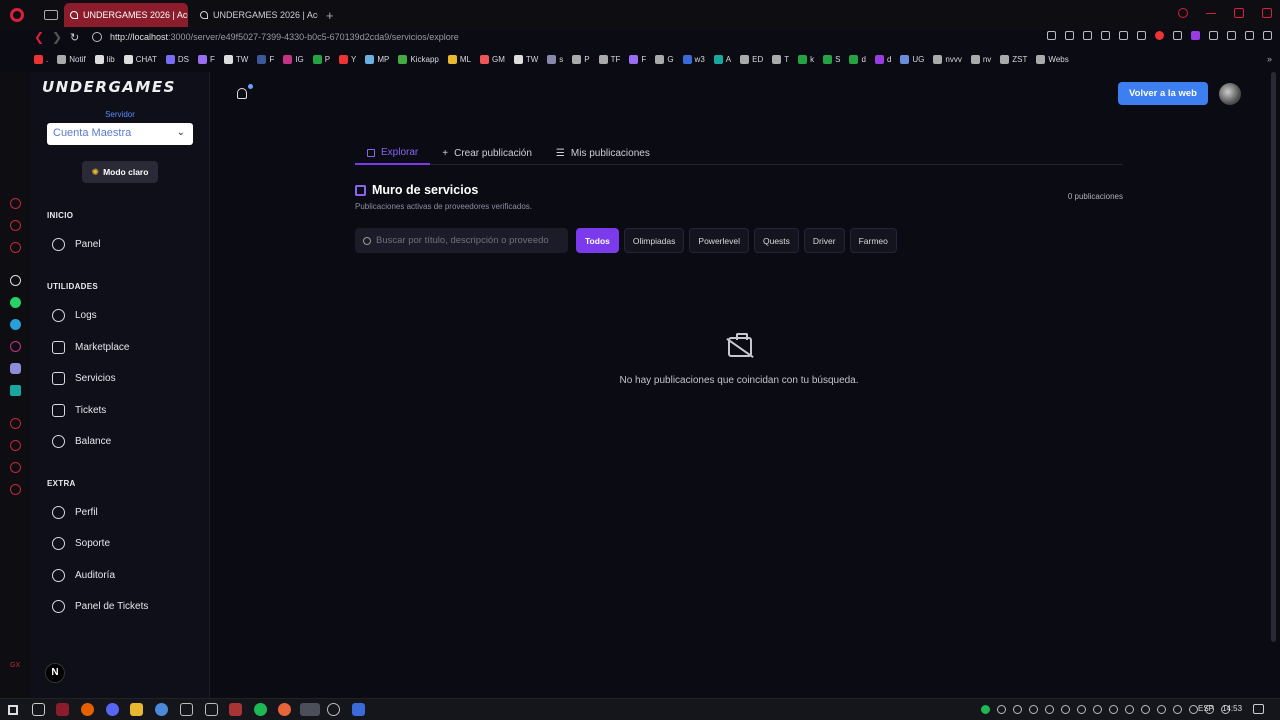 This screenshot has width=1280, height=720. I want to click on spotify-tray-icon, so click(985, 709).